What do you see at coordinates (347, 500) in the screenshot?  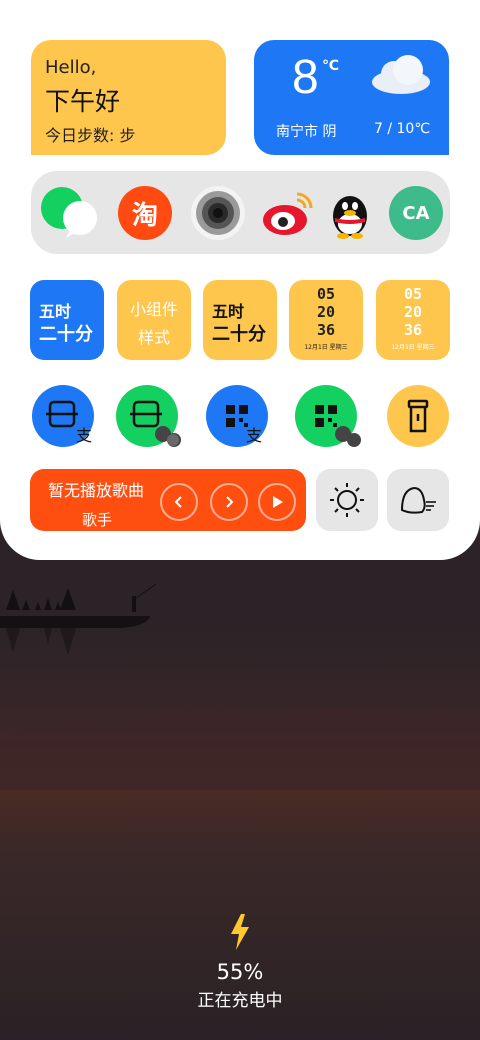 I see `brightness-icon` at bounding box center [347, 500].